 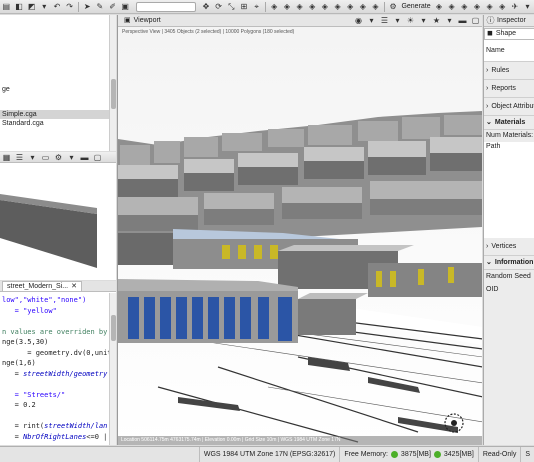 I want to click on pen-icon: ✎, so click(x=100, y=7).